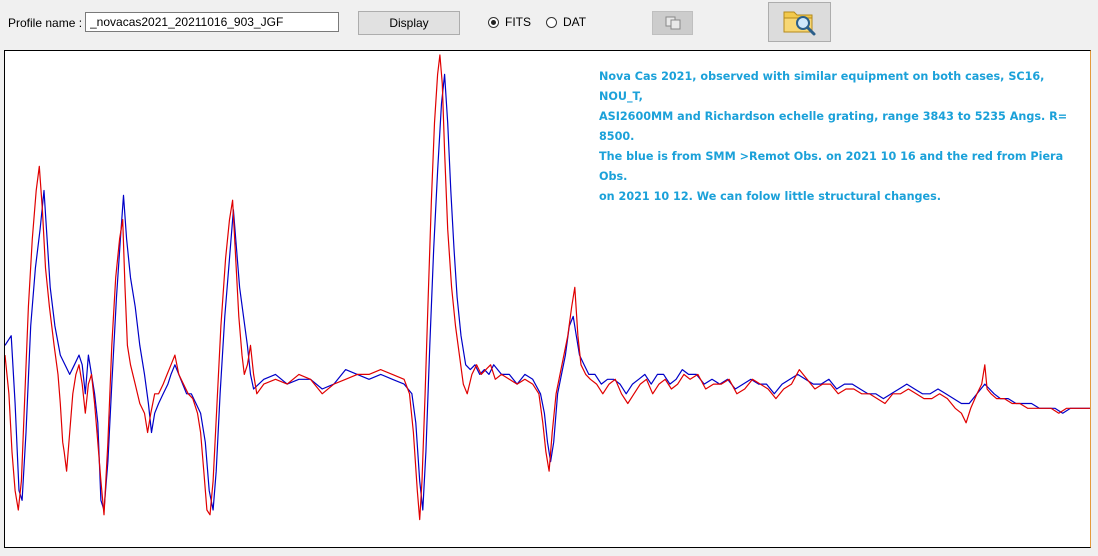 The width and height of the screenshot is (1098, 556). I want to click on dat-radio: DAT, so click(566, 22).